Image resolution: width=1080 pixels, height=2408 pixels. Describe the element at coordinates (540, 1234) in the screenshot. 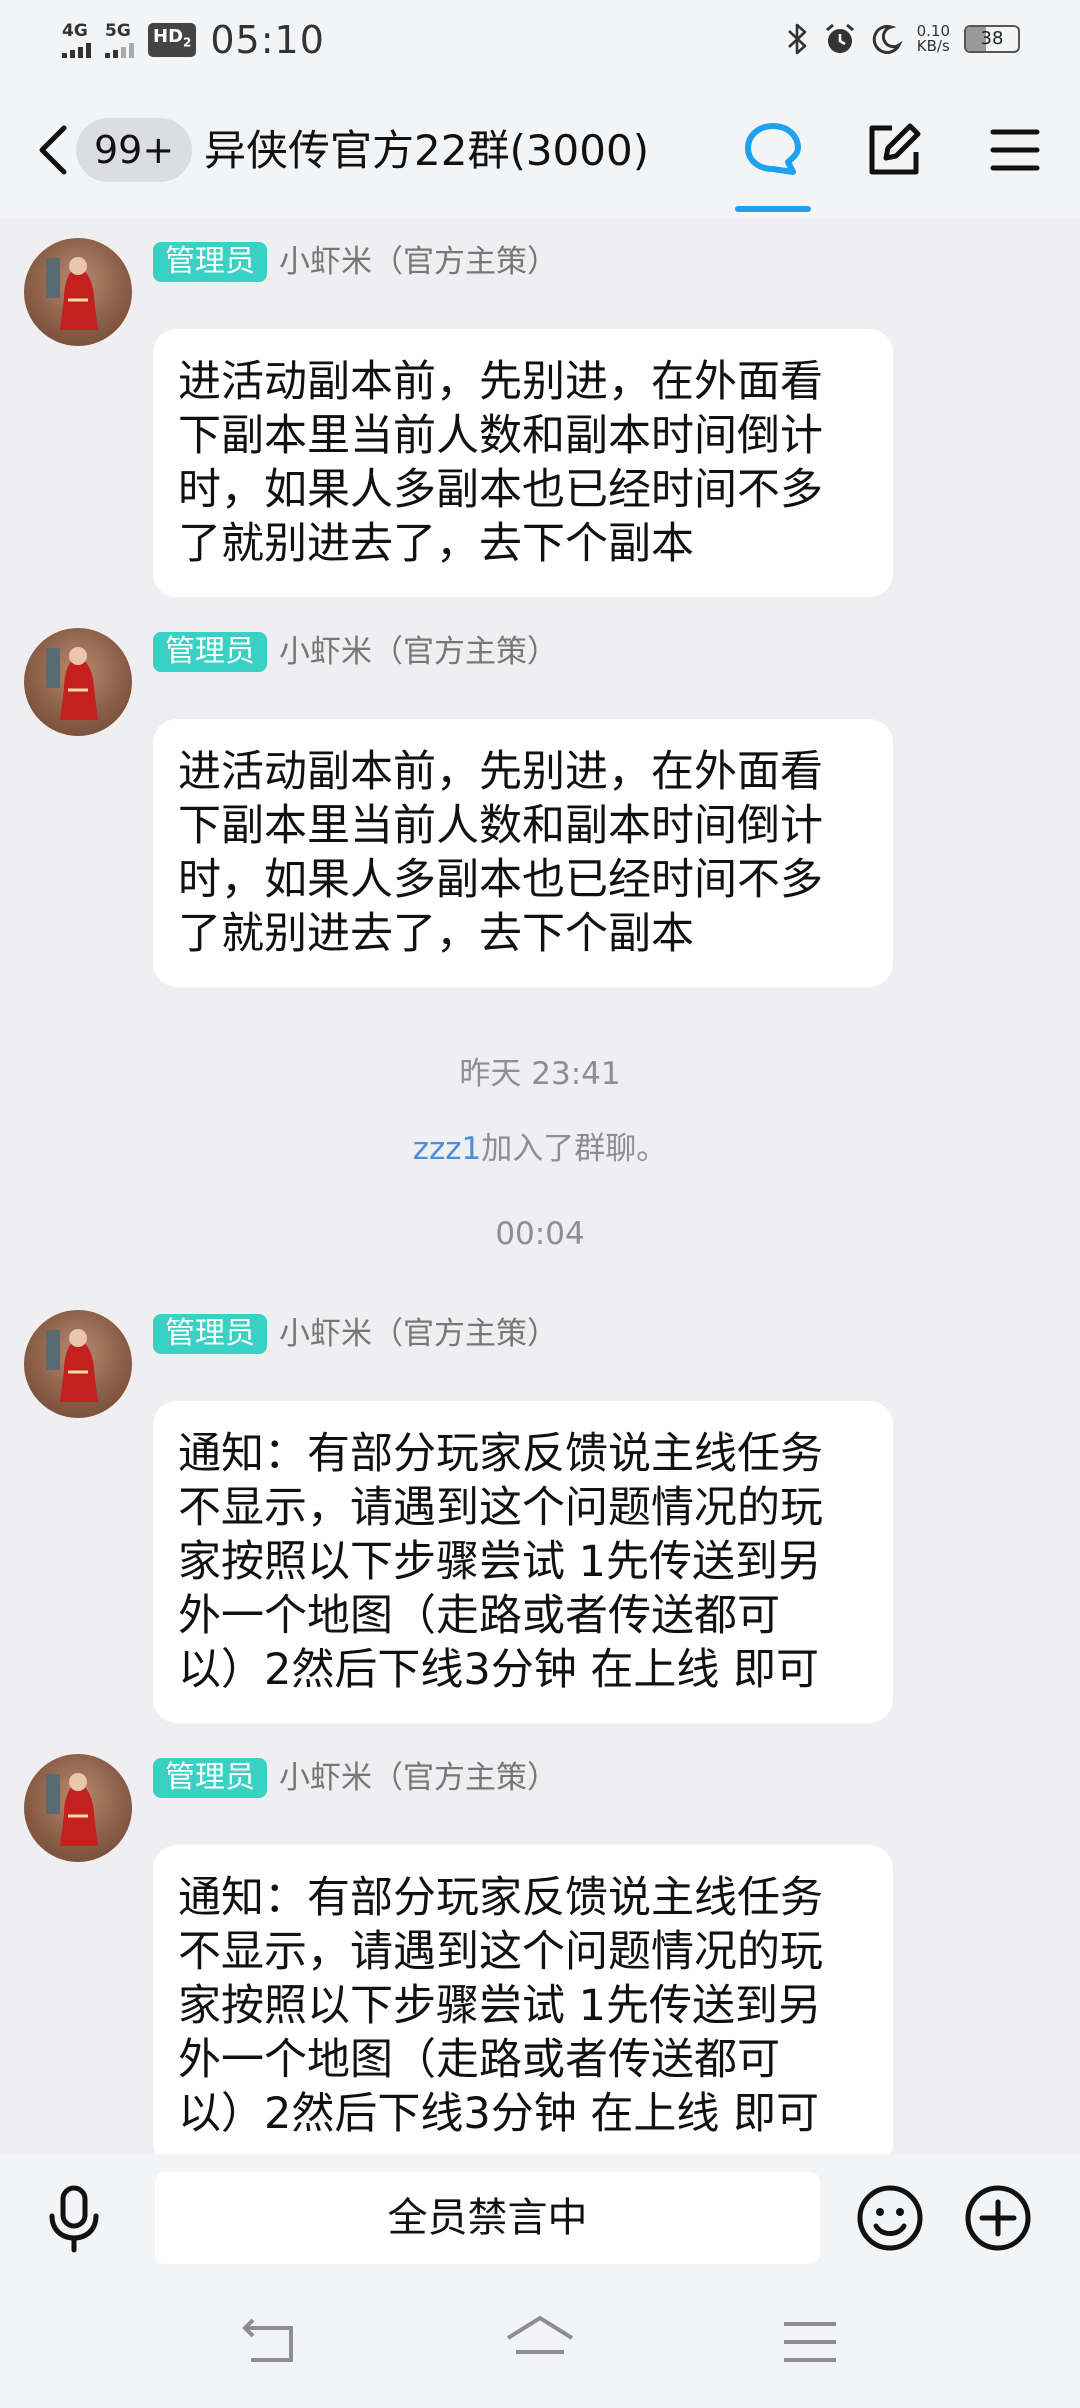

I see `timestamp-divider: 00:04` at that location.